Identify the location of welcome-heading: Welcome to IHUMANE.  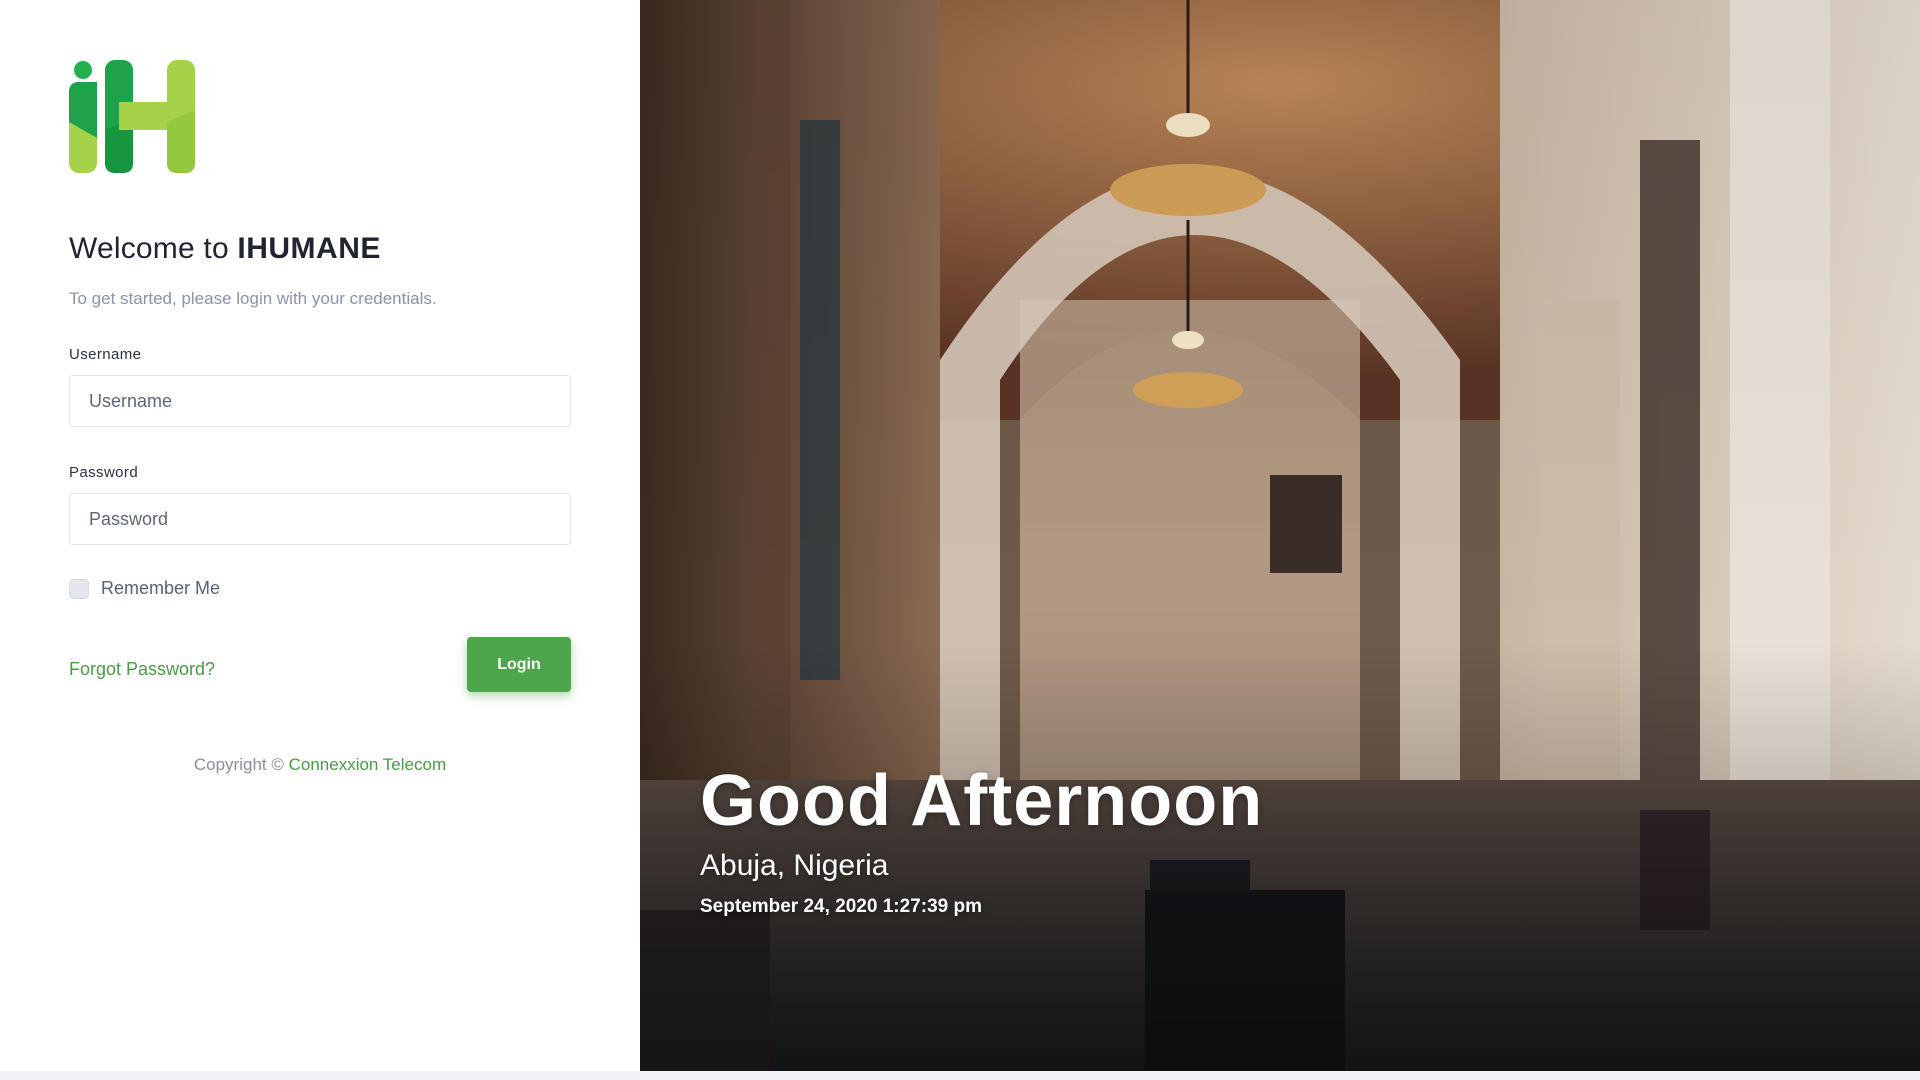
(225, 249).